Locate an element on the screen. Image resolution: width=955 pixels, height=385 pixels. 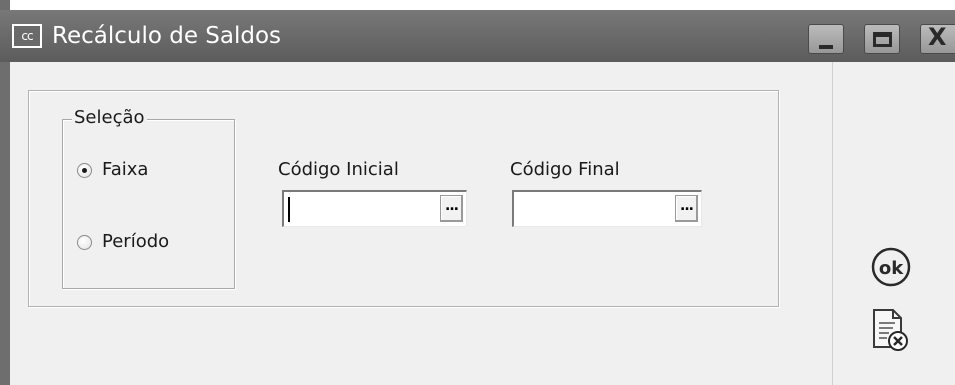
radio-periodo-label: Período is located at coordinates (135, 242).